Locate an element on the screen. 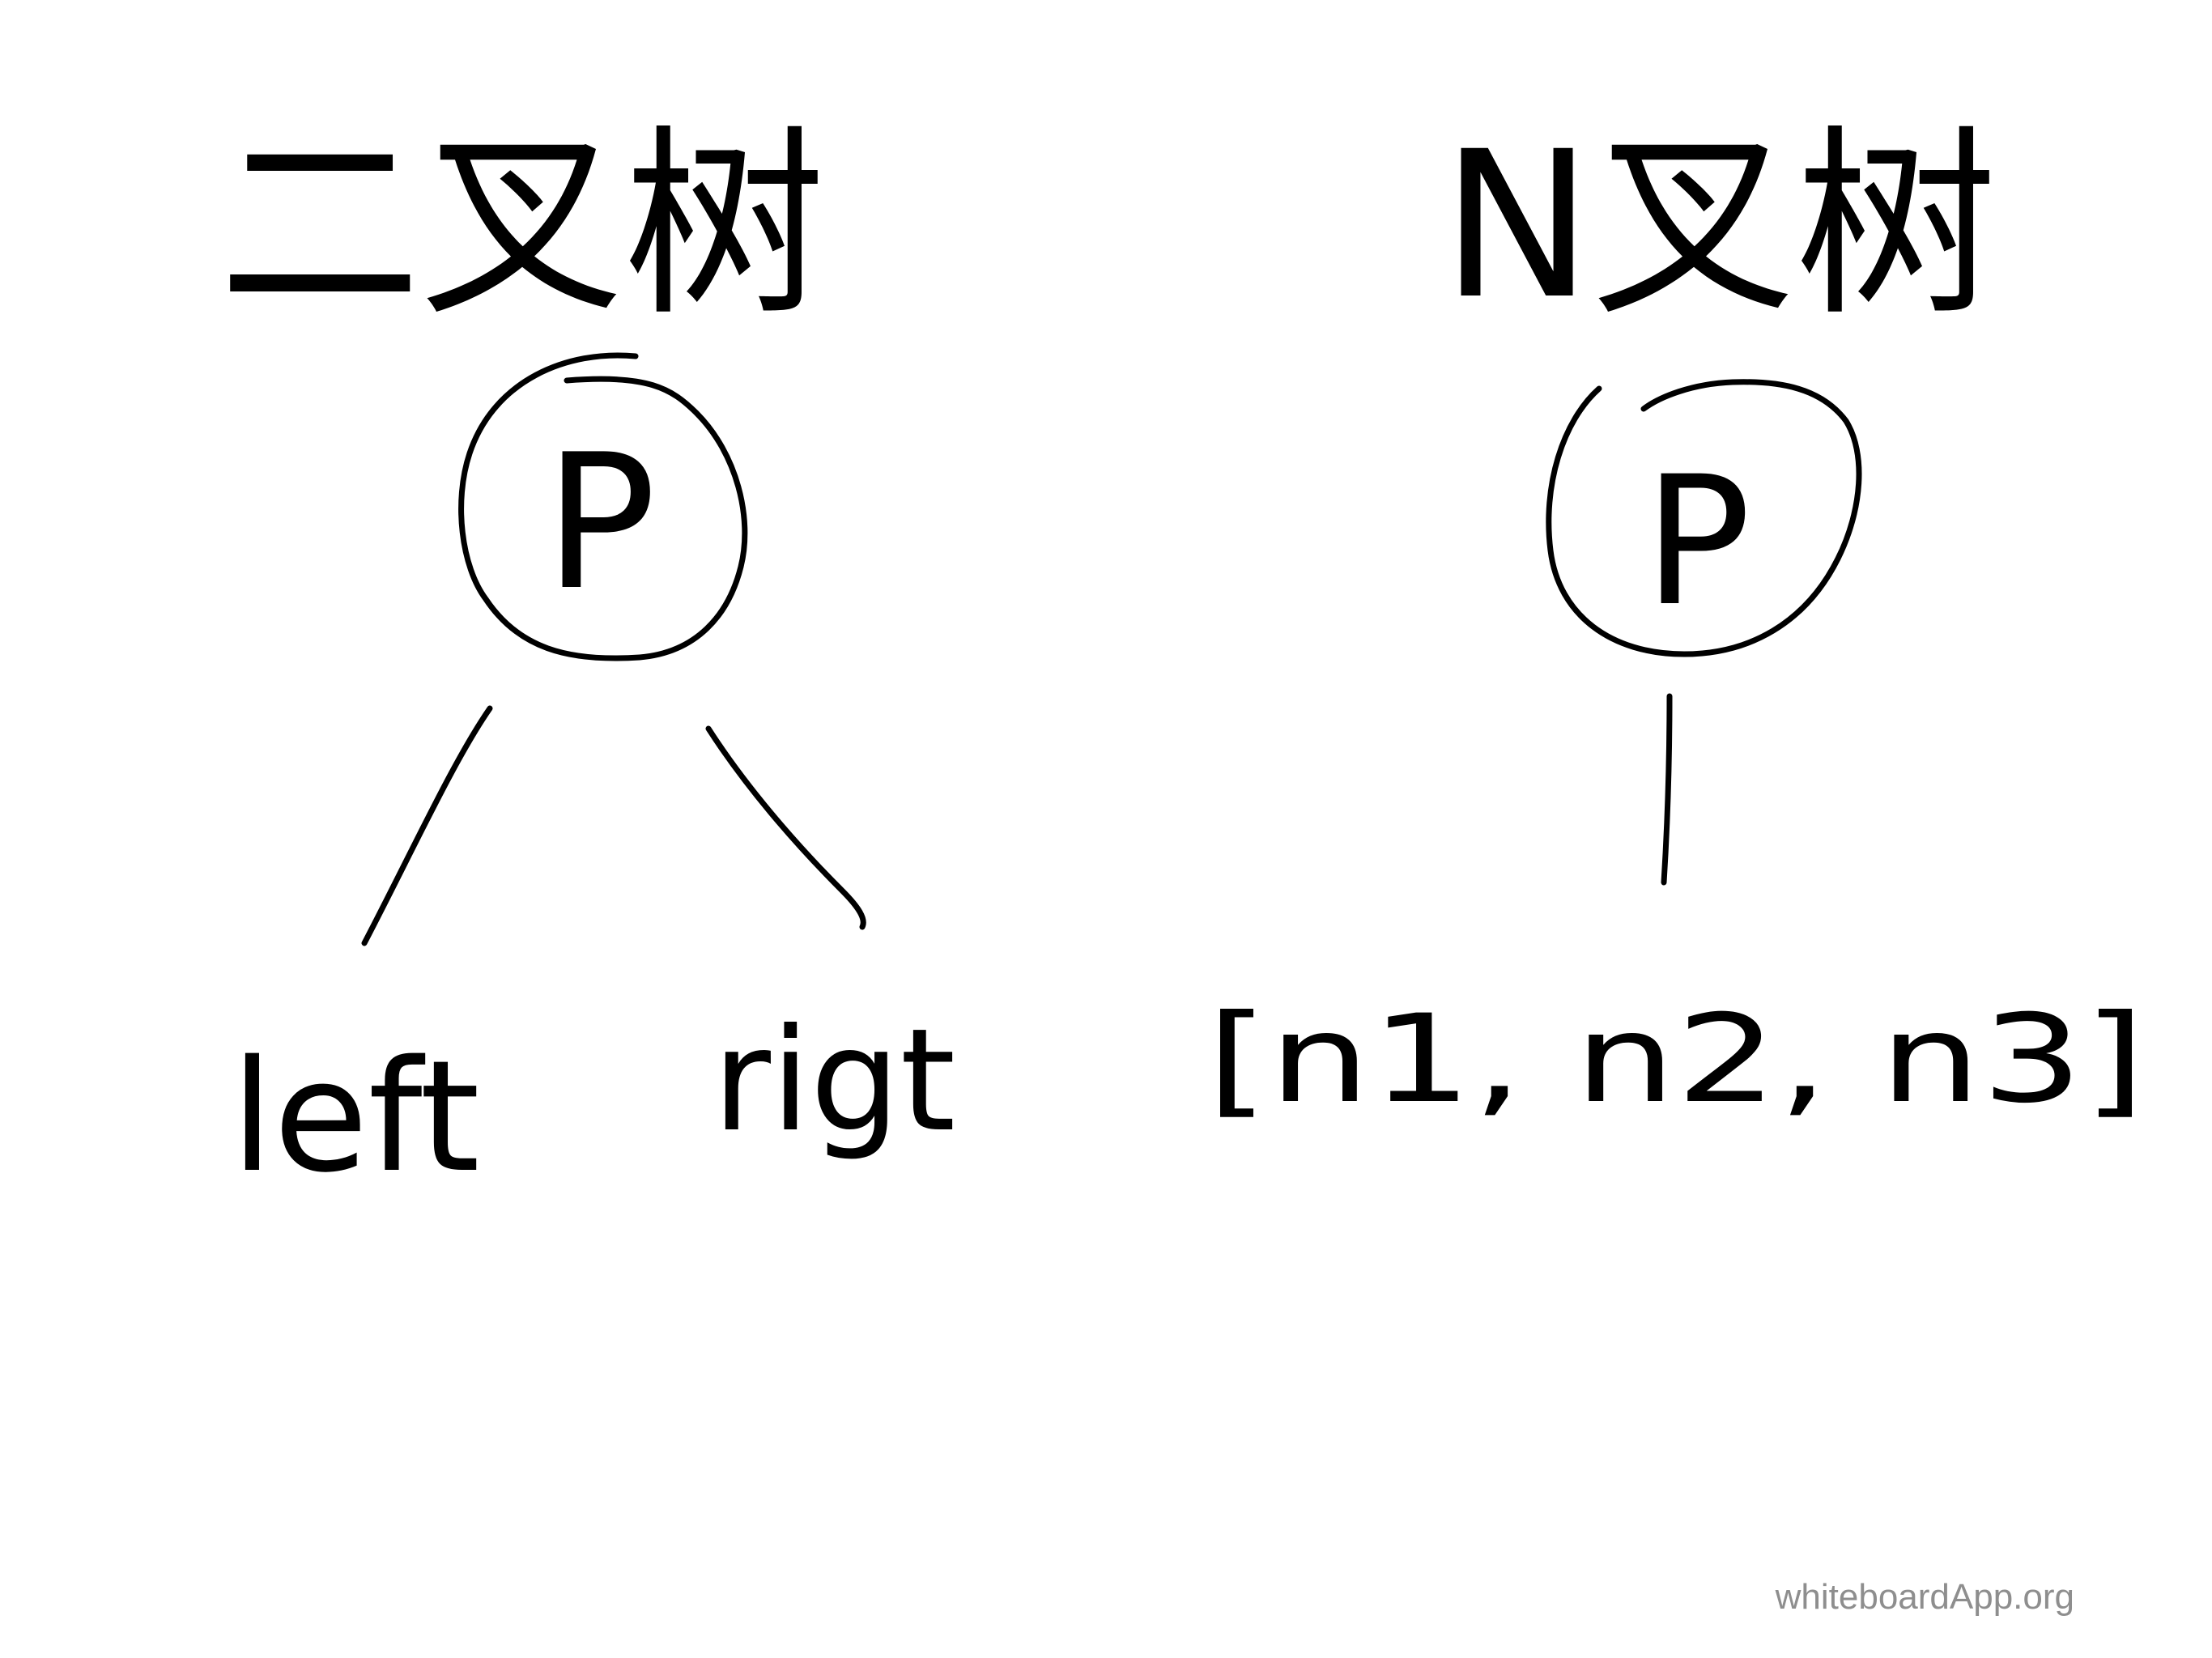  nary-tree-children-list: [n1, n2, n3] is located at coordinates (1676, 1059).